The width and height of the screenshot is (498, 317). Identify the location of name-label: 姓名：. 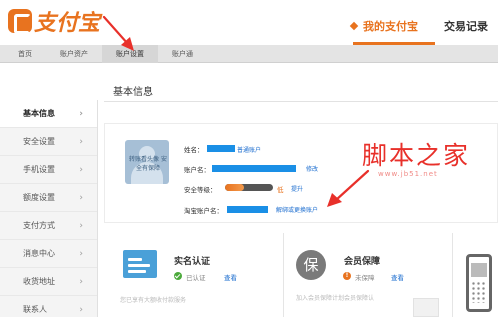
(194, 150).